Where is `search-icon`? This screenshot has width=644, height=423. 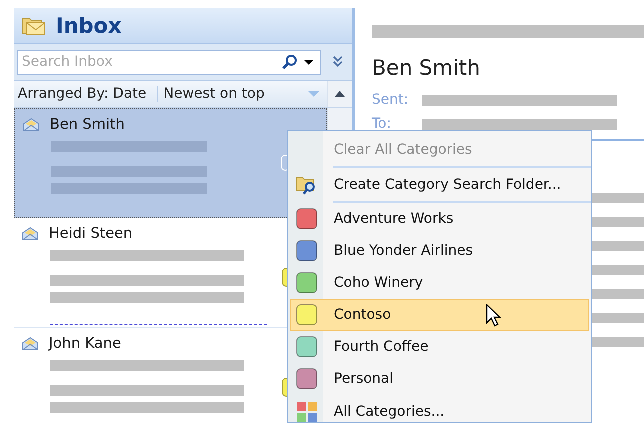
search-icon is located at coordinates (290, 62).